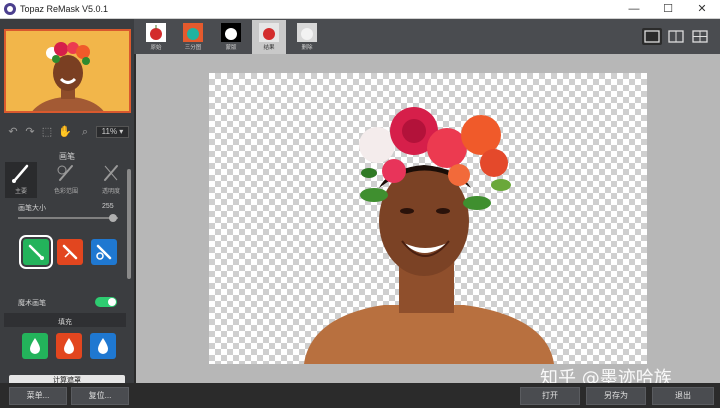 The image size is (720, 408). I want to click on tab-original: 原始, so click(156, 37).